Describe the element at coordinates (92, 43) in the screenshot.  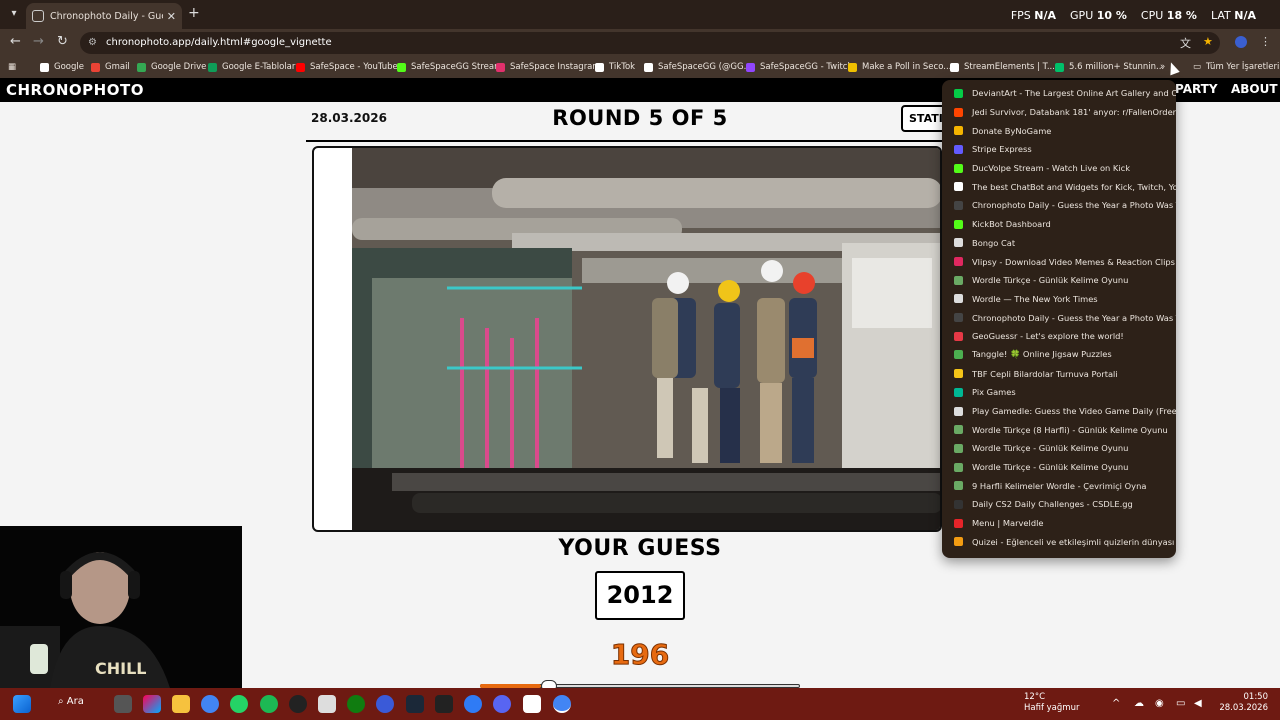
I see `site-info-icon: ⚙` at that location.